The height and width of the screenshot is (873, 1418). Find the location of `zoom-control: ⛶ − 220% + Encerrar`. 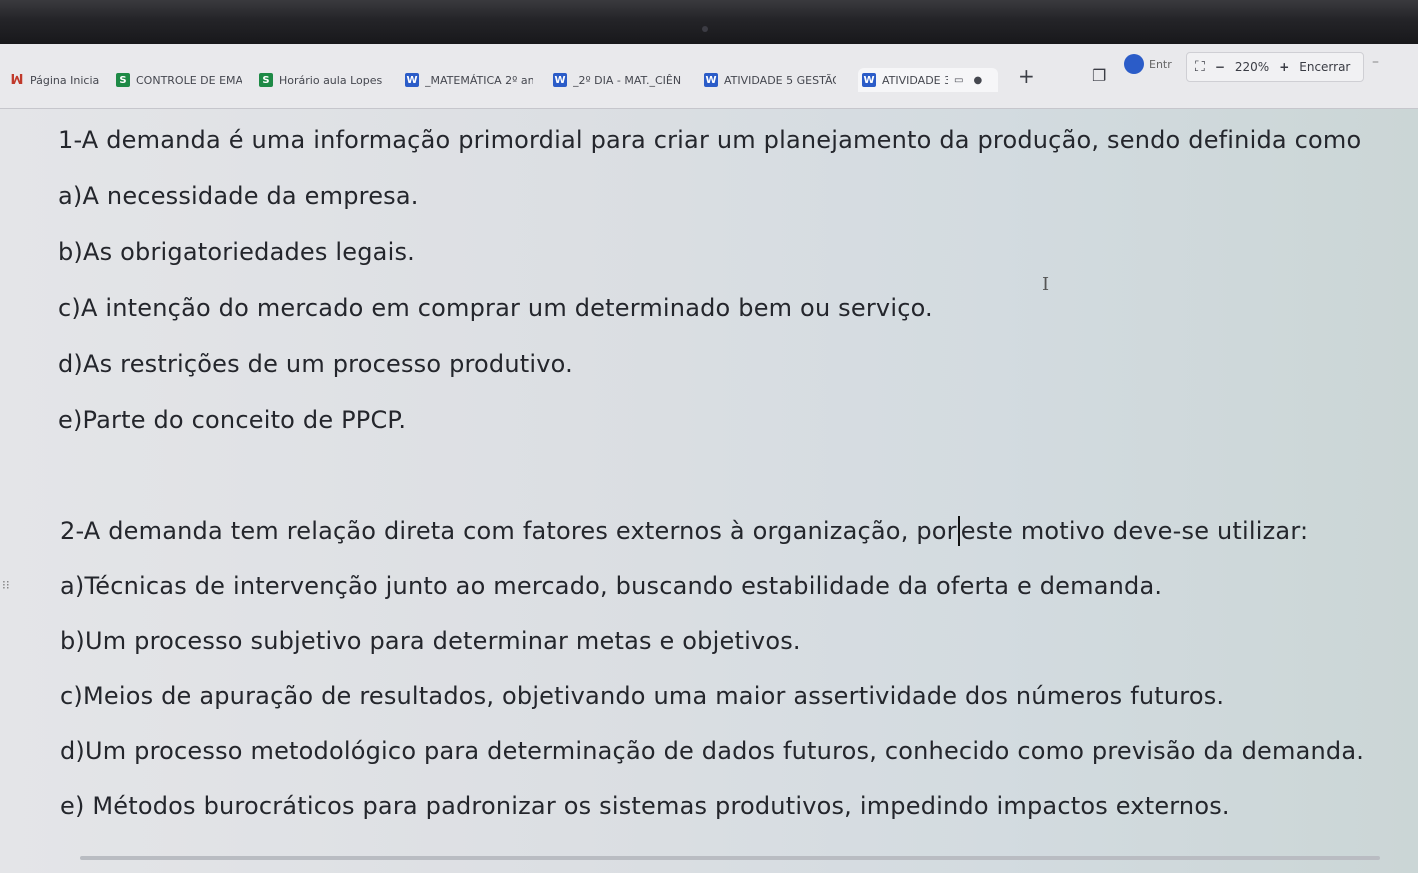

zoom-control: ⛶ − 220% + Encerrar is located at coordinates (1275, 67).